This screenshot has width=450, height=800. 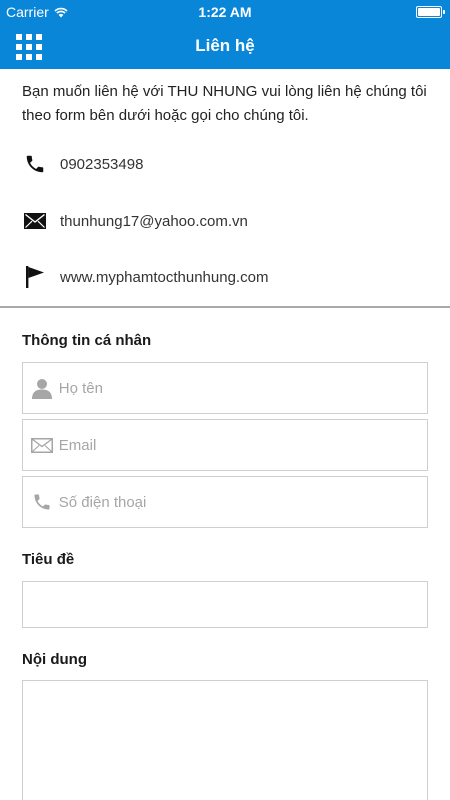 I want to click on email-field, so click(x=225, y=445).